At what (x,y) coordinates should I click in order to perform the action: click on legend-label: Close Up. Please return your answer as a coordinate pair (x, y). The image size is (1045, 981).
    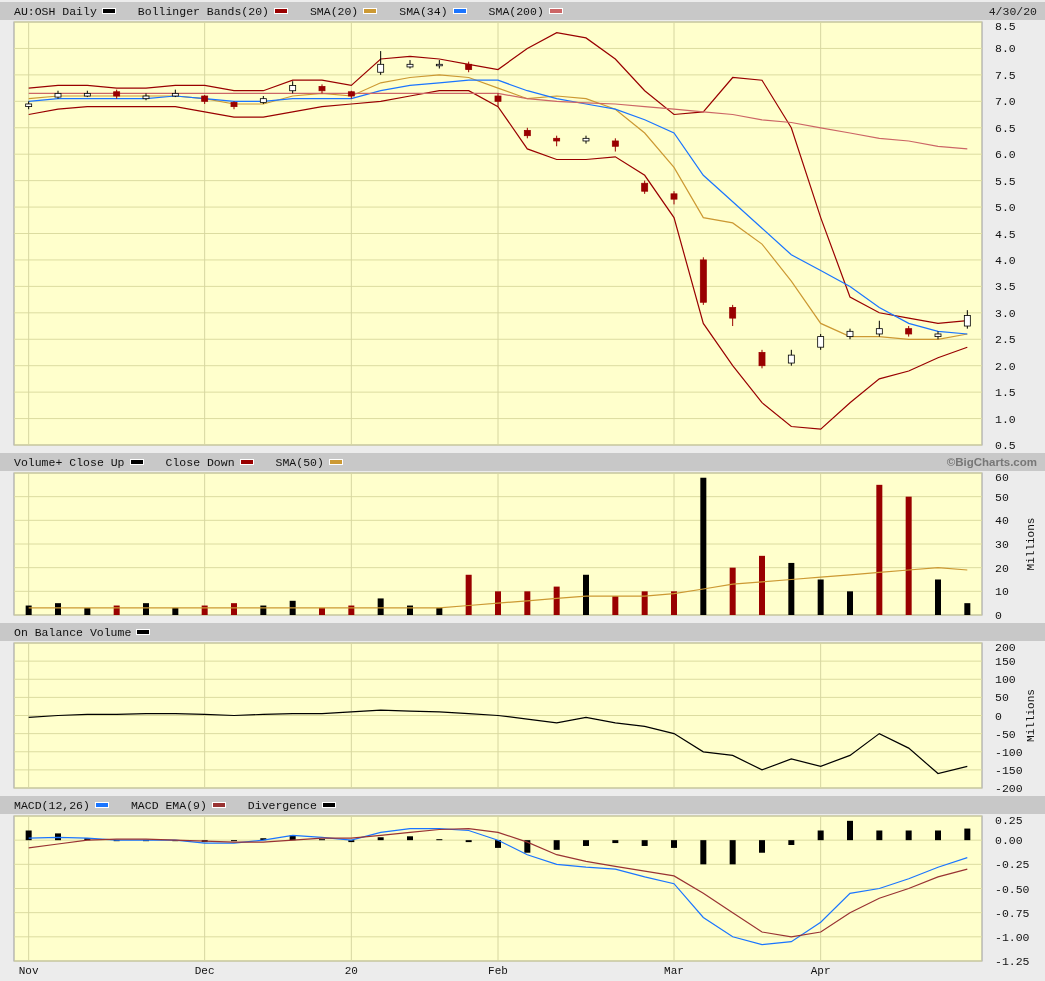
    Looking at the image, I should click on (97, 462).